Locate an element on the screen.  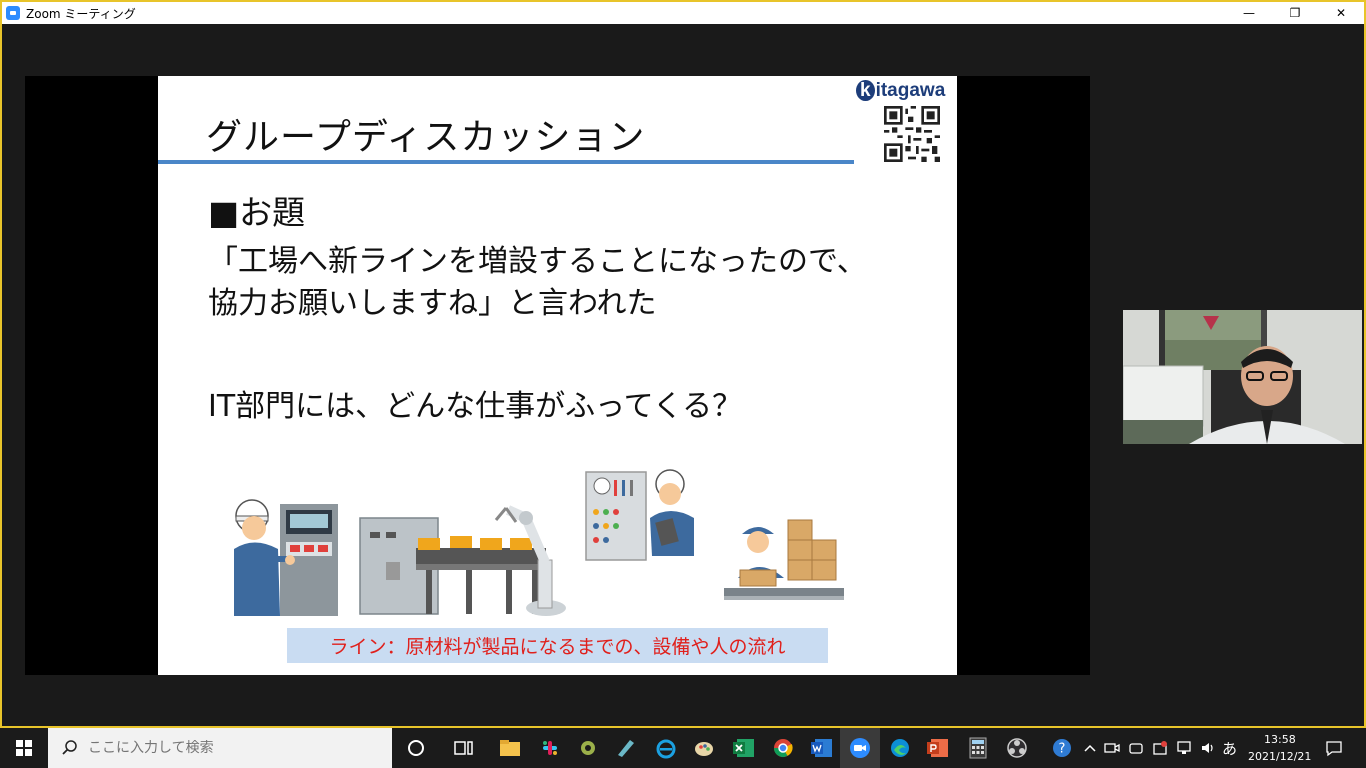
help-icon: ? is located at coordinates (1062, 748).